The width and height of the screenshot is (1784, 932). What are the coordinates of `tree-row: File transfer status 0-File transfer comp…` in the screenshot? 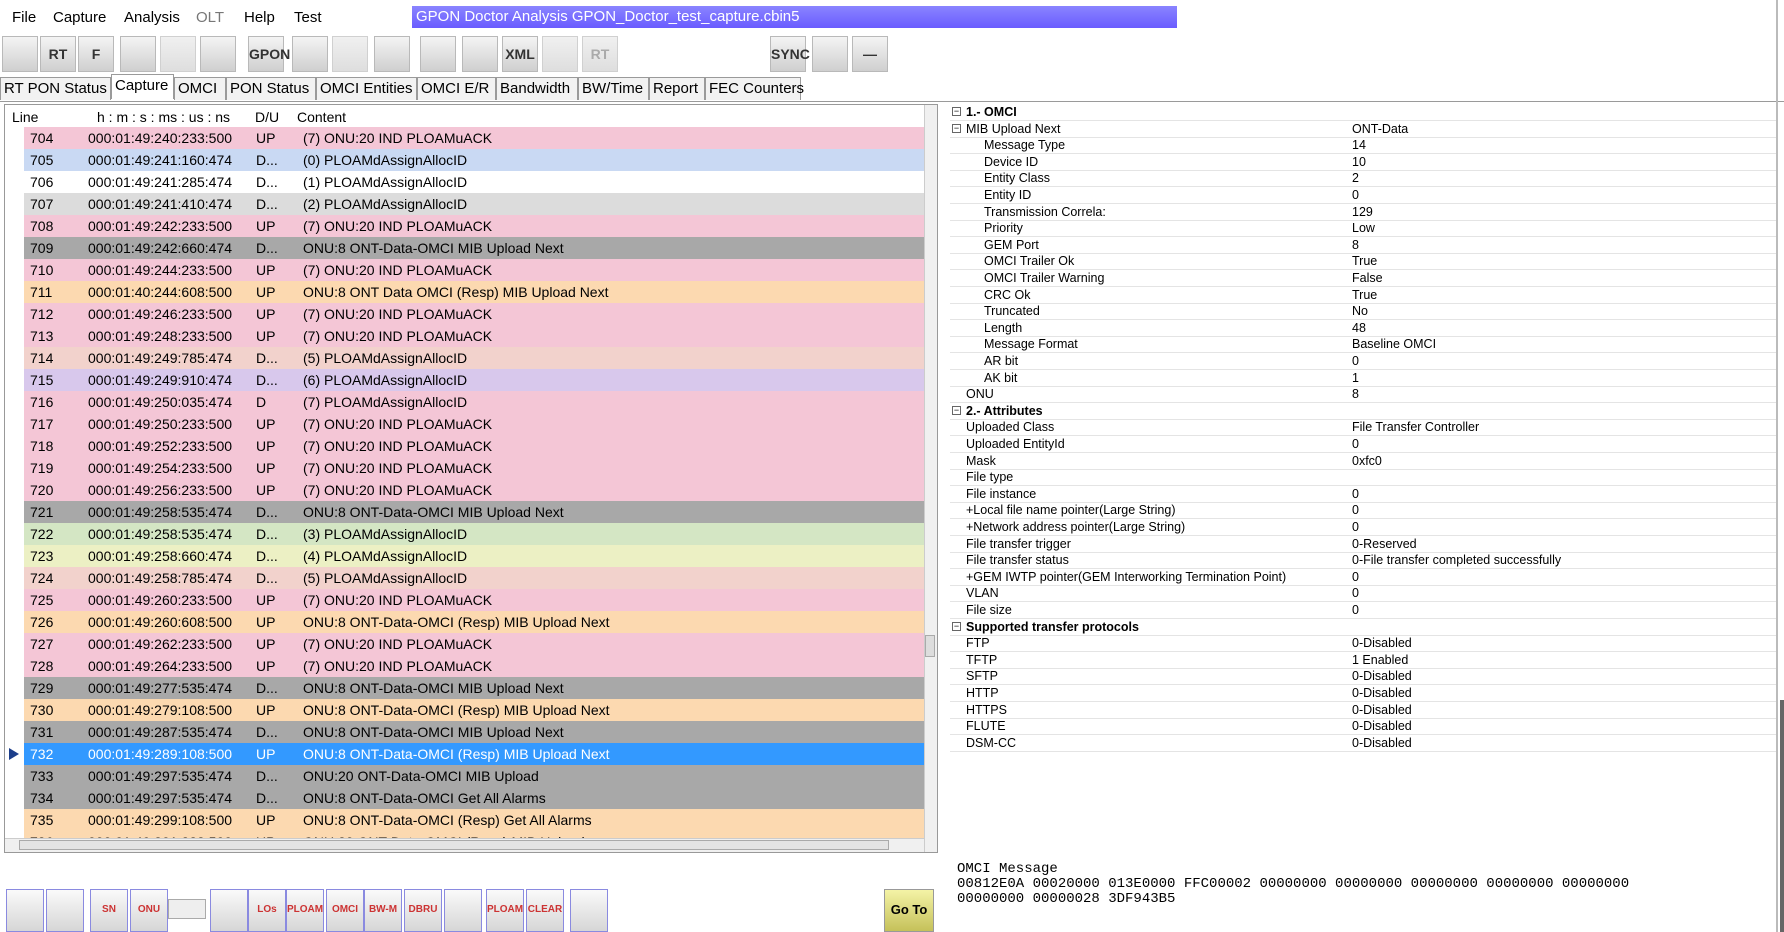 It's located at (1363, 561).